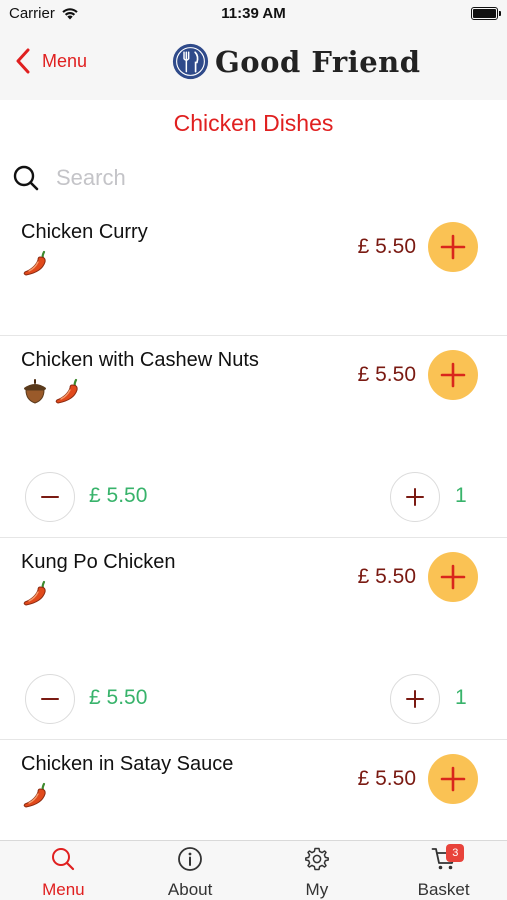 The width and height of the screenshot is (507, 900). Describe the element at coordinates (253, 790) in the screenshot. I see `dish-item: Chicken in Satay Sauce £ 5.50` at that location.